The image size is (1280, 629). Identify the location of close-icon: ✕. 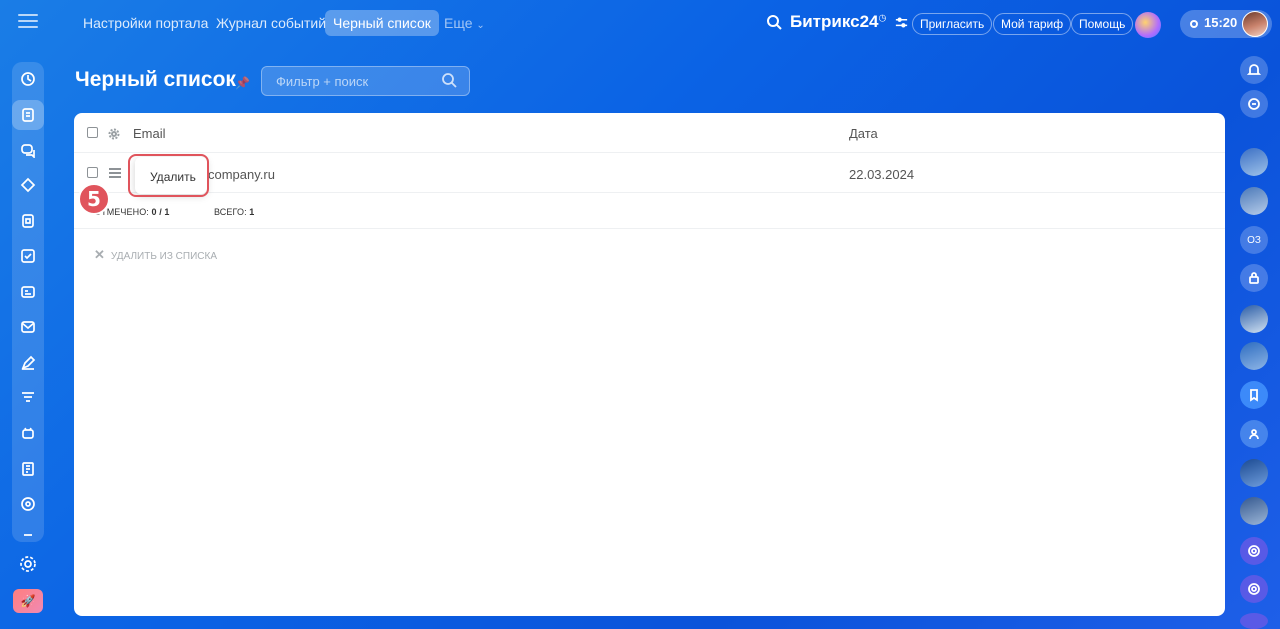
(99, 254).